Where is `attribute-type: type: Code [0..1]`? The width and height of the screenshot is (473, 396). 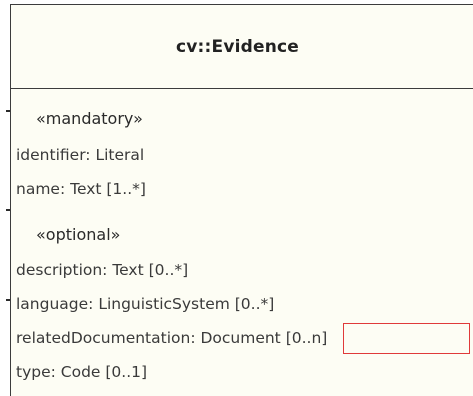
attribute-type: type: Code [0..1] is located at coordinates (82, 372).